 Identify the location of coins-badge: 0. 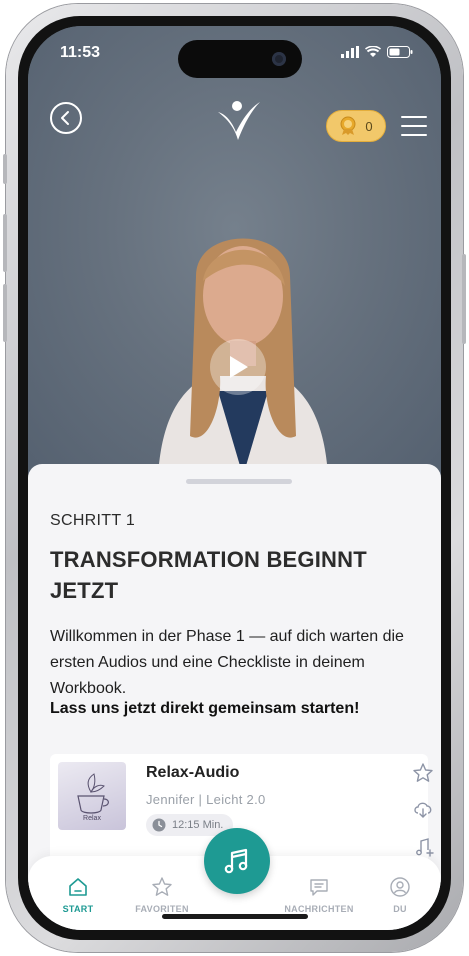
(356, 126).